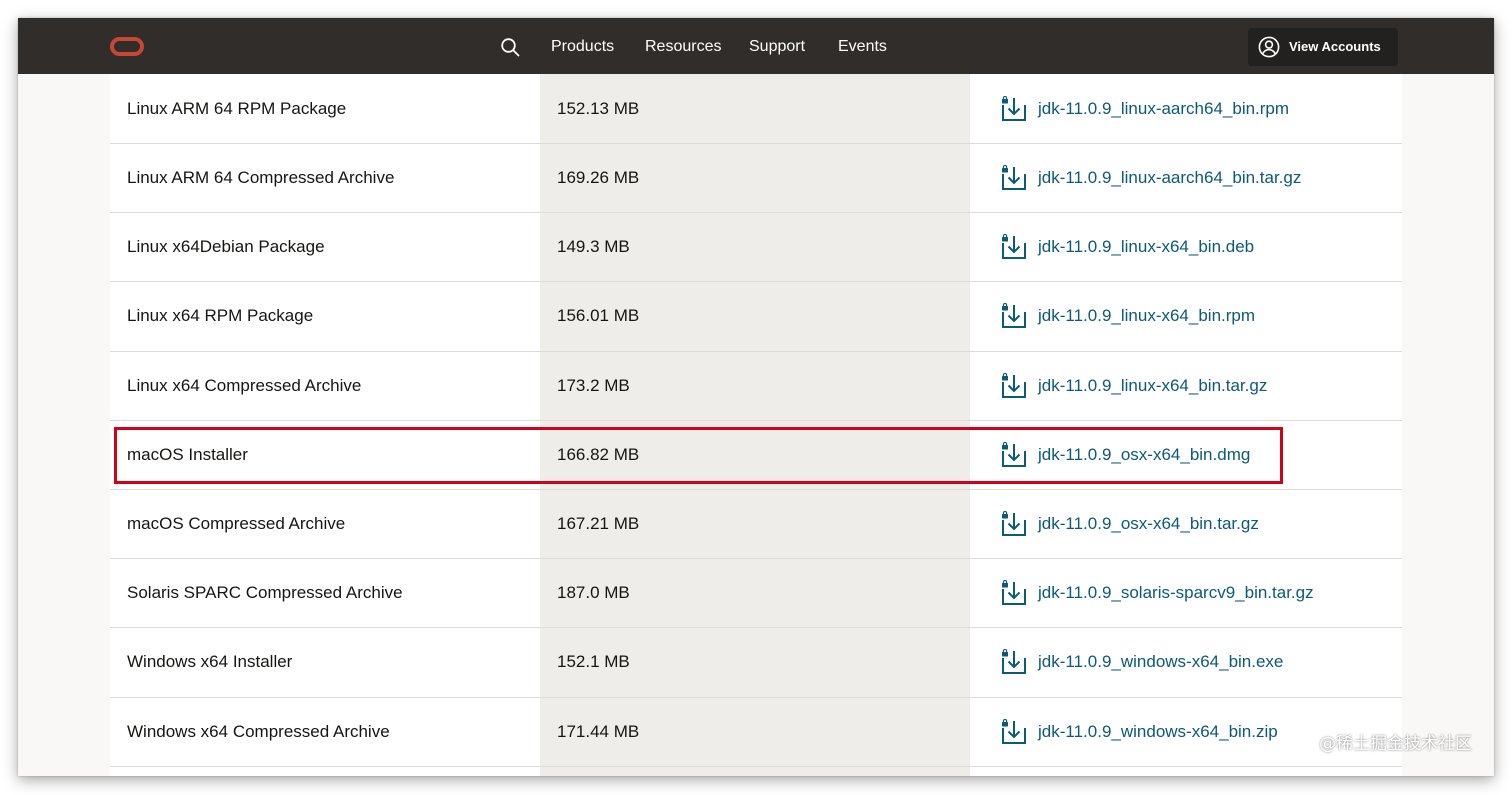  What do you see at coordinates (862, 47) in the screenshot?
I see `nav-events: Events` at bounding box center [862, 47].